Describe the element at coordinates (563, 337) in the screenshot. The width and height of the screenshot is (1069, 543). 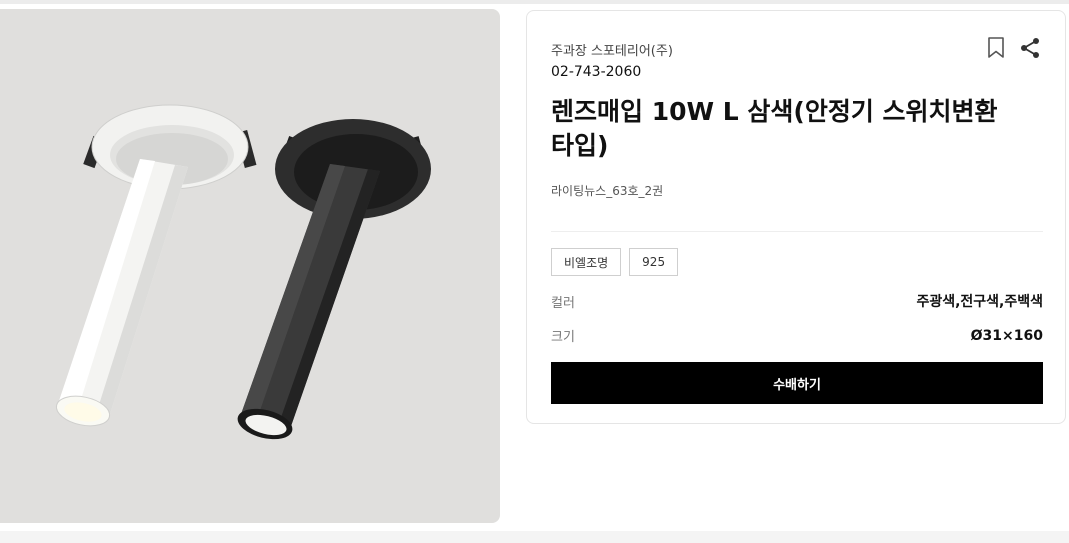
I see `spec-size-label: 크기` at that location.